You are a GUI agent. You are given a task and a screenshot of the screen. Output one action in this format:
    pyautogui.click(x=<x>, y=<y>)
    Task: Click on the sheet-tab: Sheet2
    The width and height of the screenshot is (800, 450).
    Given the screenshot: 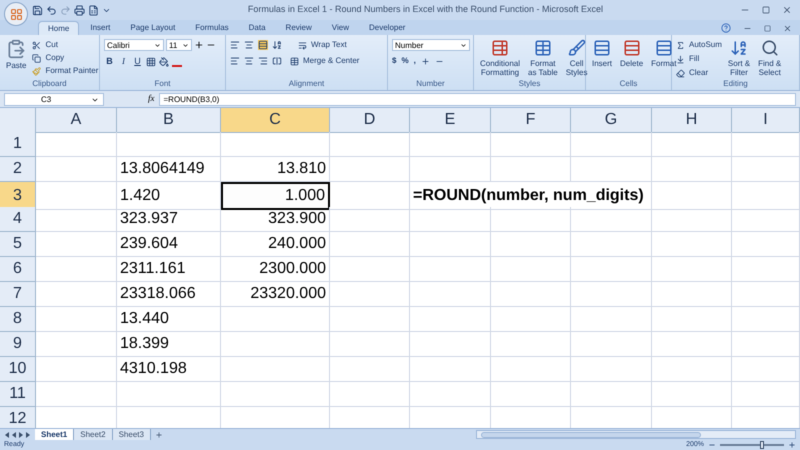 What is the action you would take?
    pyautogui.click(x=93, y=434)
    